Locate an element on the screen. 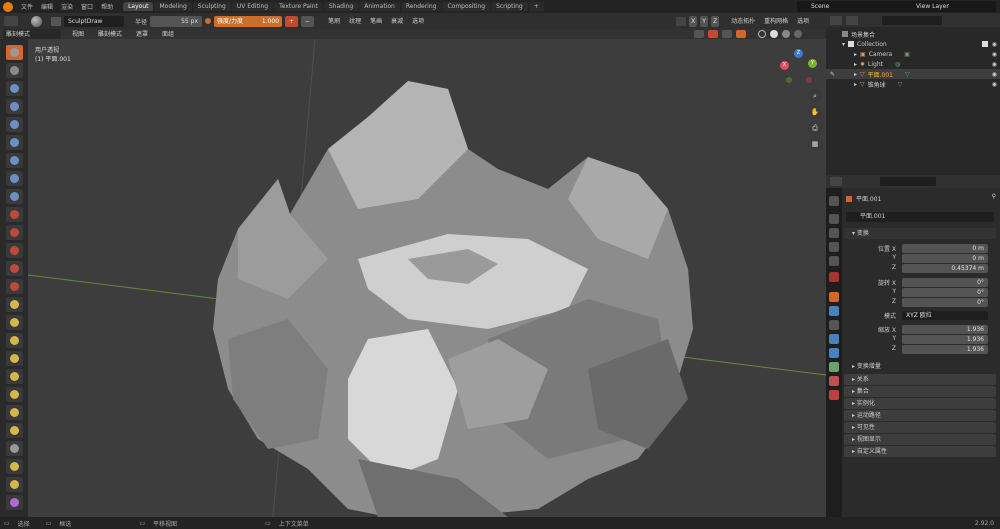  pose-tool is located at coordinates (14, 394).